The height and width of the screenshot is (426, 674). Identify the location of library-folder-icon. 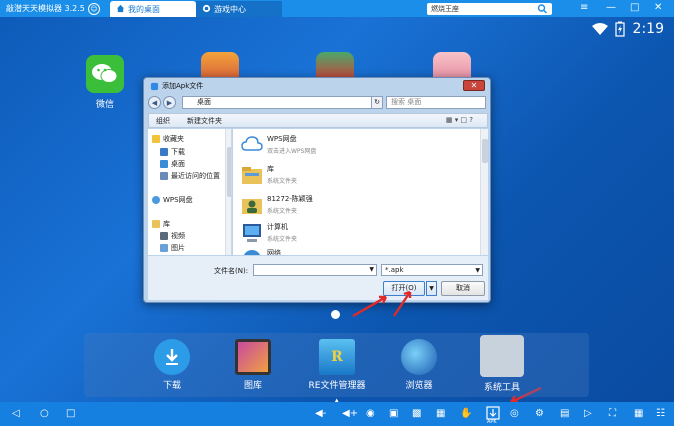
(252, 175).